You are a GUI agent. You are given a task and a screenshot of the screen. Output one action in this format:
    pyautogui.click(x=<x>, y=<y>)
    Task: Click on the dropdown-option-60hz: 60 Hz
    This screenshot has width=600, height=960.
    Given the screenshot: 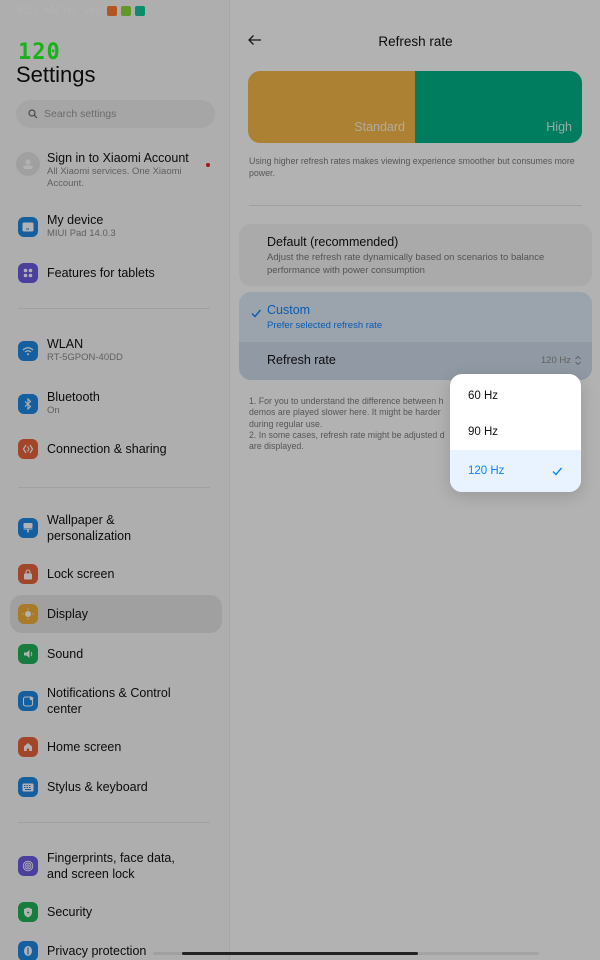 What is the action you would take?
    pyautogui.click(x=515, y=396)
    